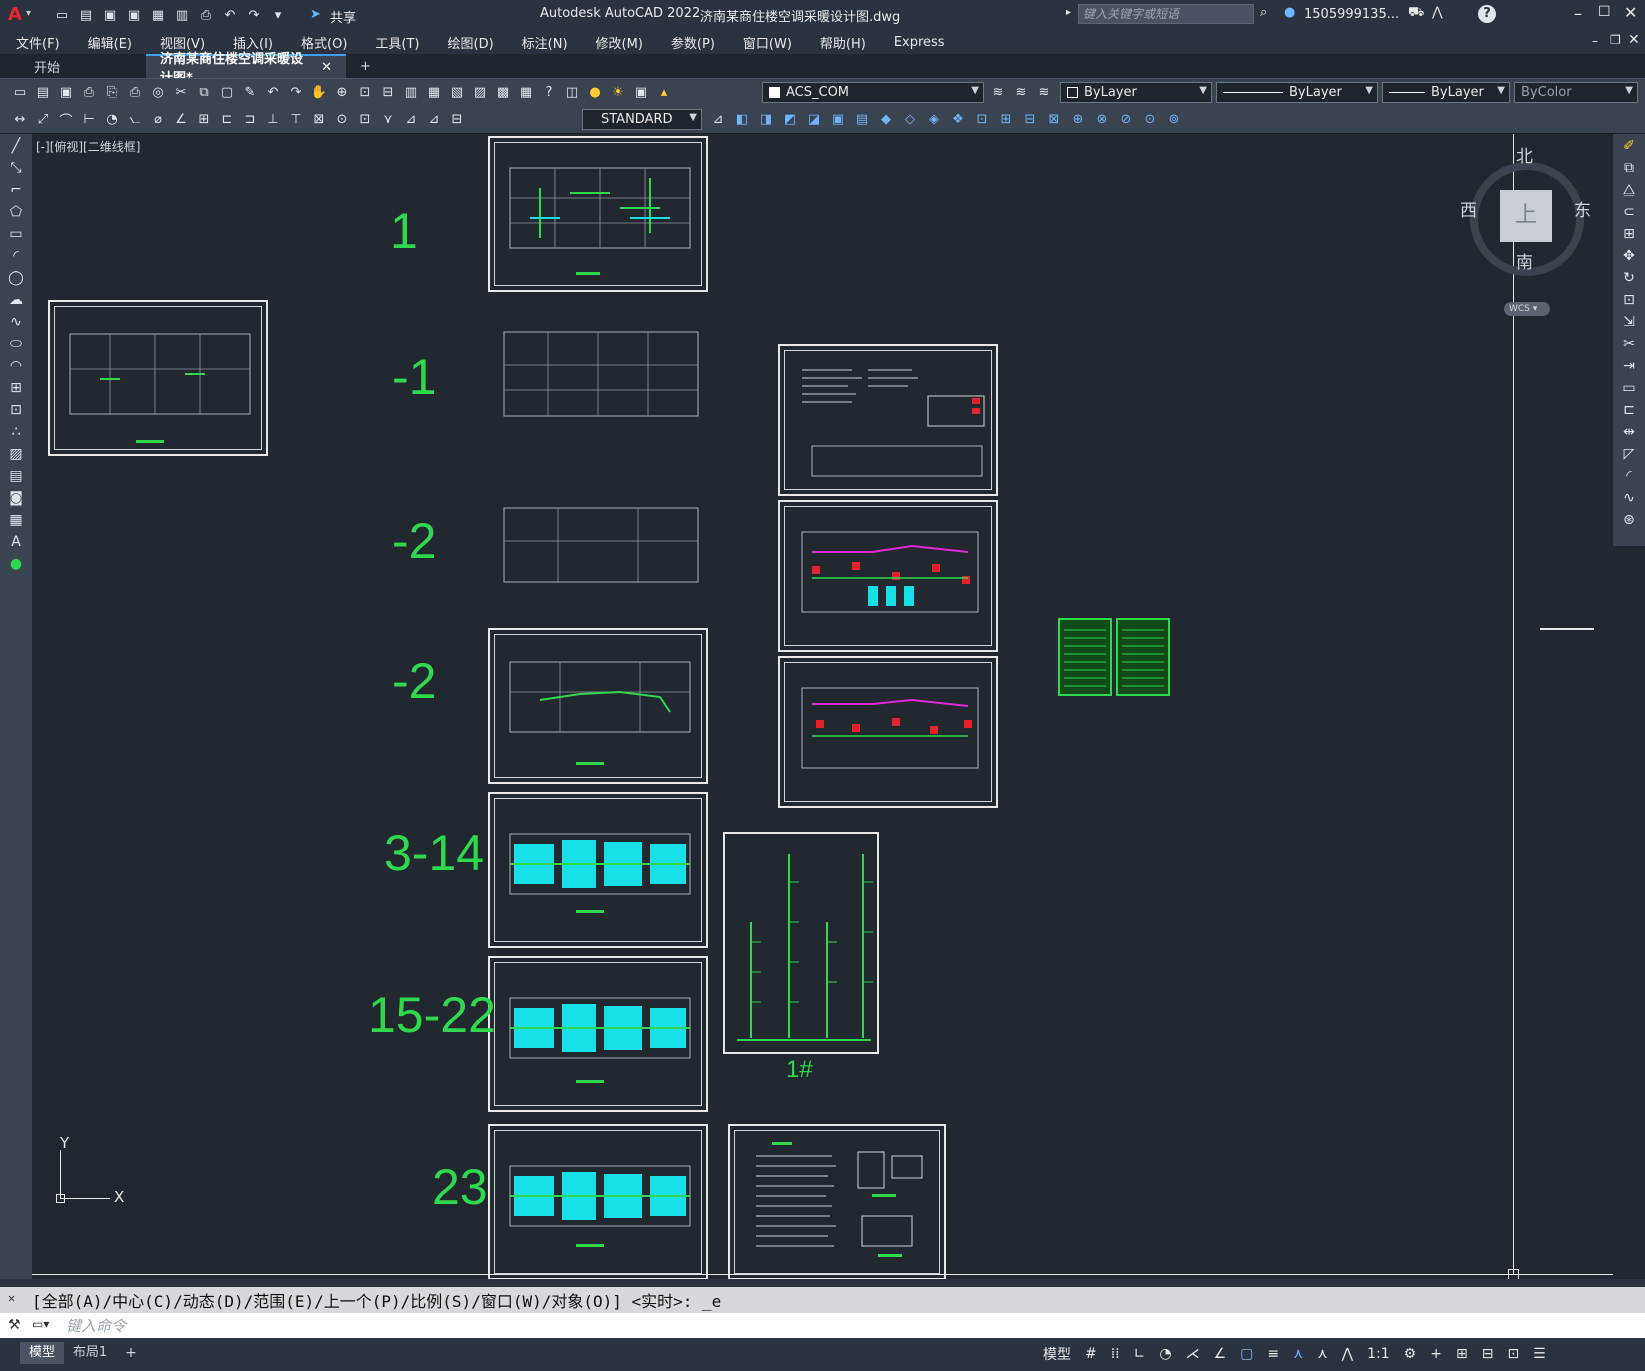 This screenshot has height=1371, width=1645. I want to click on polar-icon: ◔, so click(1165, 1354).